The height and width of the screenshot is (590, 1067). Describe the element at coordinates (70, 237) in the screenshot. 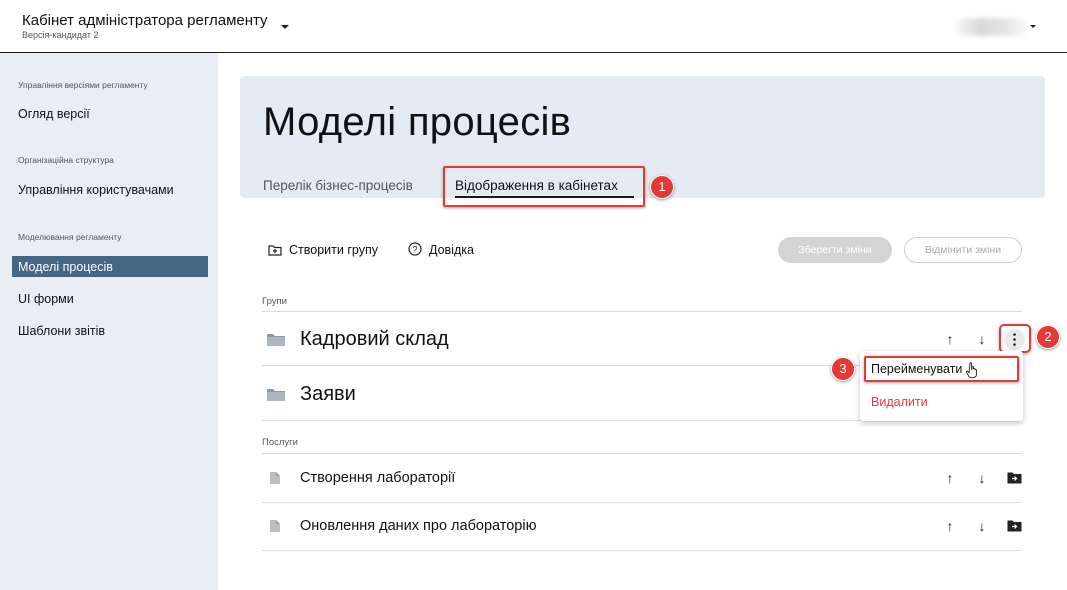

I see `sidebar-section-modeling: Моделювання регламенту` at that location.